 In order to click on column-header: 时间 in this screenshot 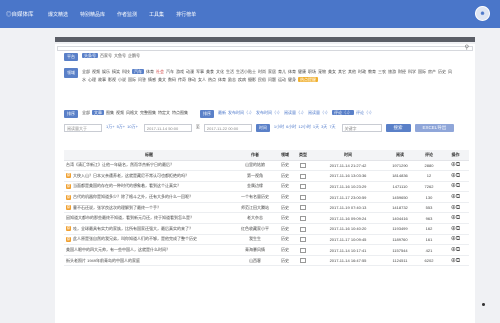, I will do `click(348, 155)`.